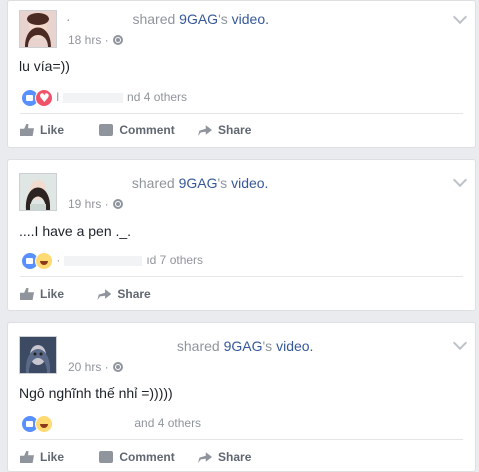 The height and width of the screenshot is (472, 479). Describe the element at coordinates (95, 297) in the screenshot. I see `action-bar: Like Share` at that location.